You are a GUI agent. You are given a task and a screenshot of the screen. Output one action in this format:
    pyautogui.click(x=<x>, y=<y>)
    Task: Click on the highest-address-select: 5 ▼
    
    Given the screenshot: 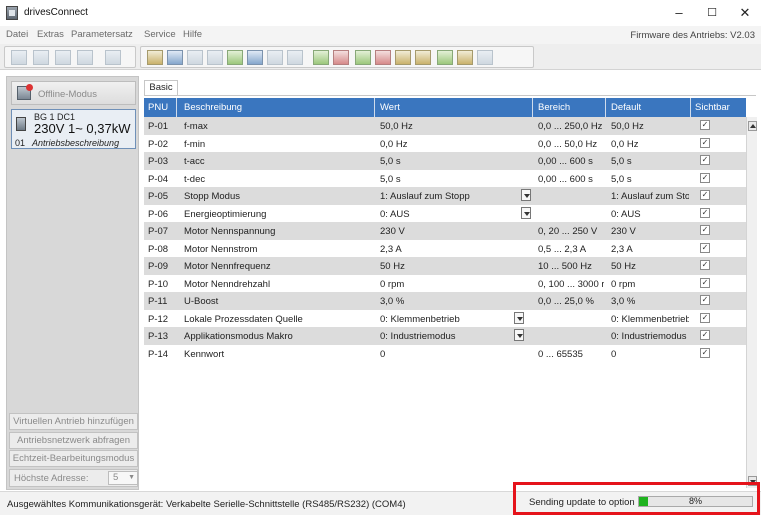 What is the action you would take?
    pyautogui.click(x=123, y=478)
    